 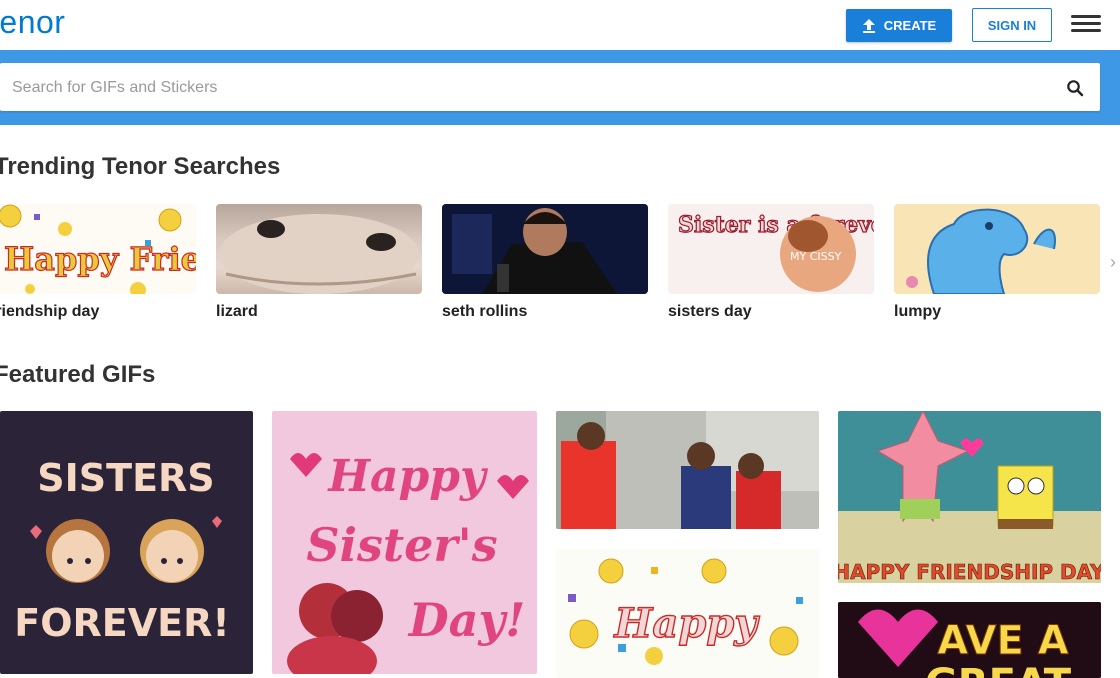 I want to click on trending-item-lumpy: lumpy, so click(x=997, y=262).